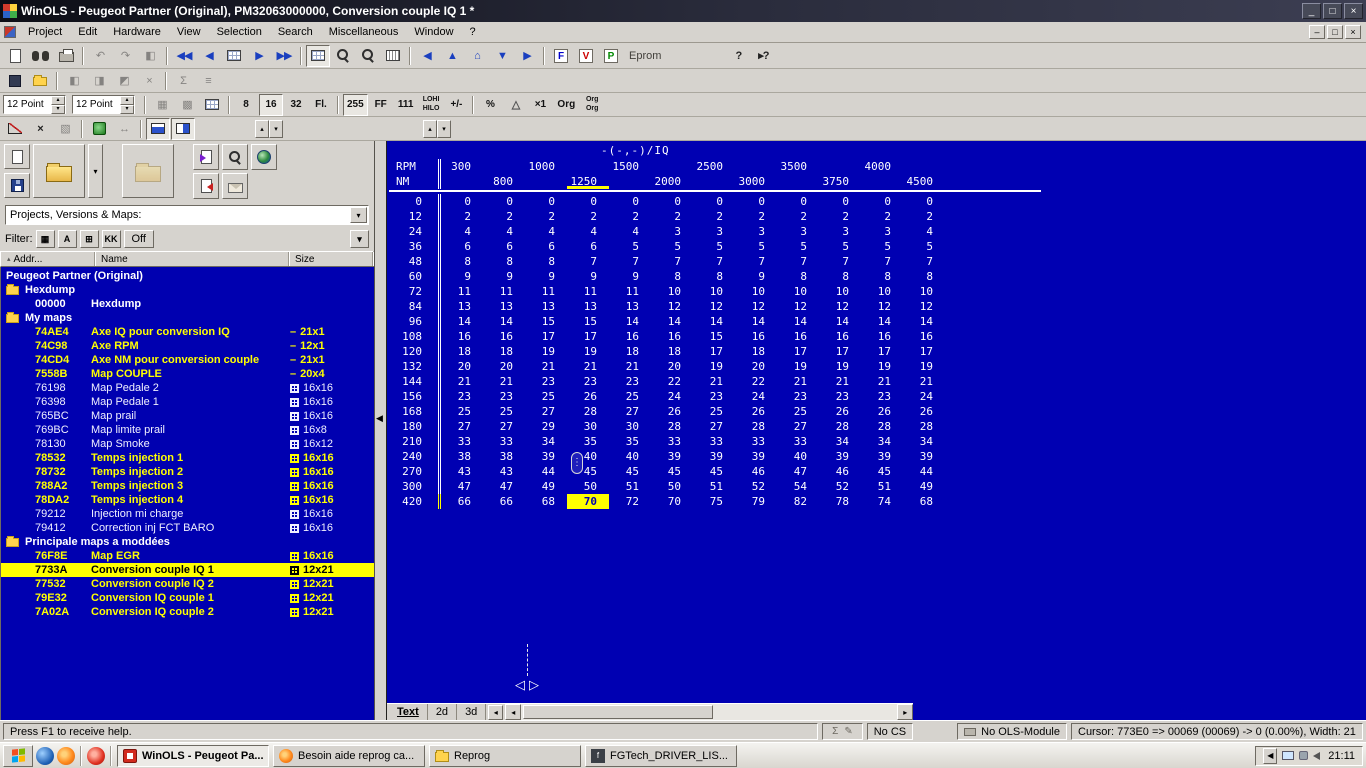 This screenshot has height=768, width=1366. Describe the element at coordinates (1304, 755) in the screenshot. I see `device-tray-icon` at that location.